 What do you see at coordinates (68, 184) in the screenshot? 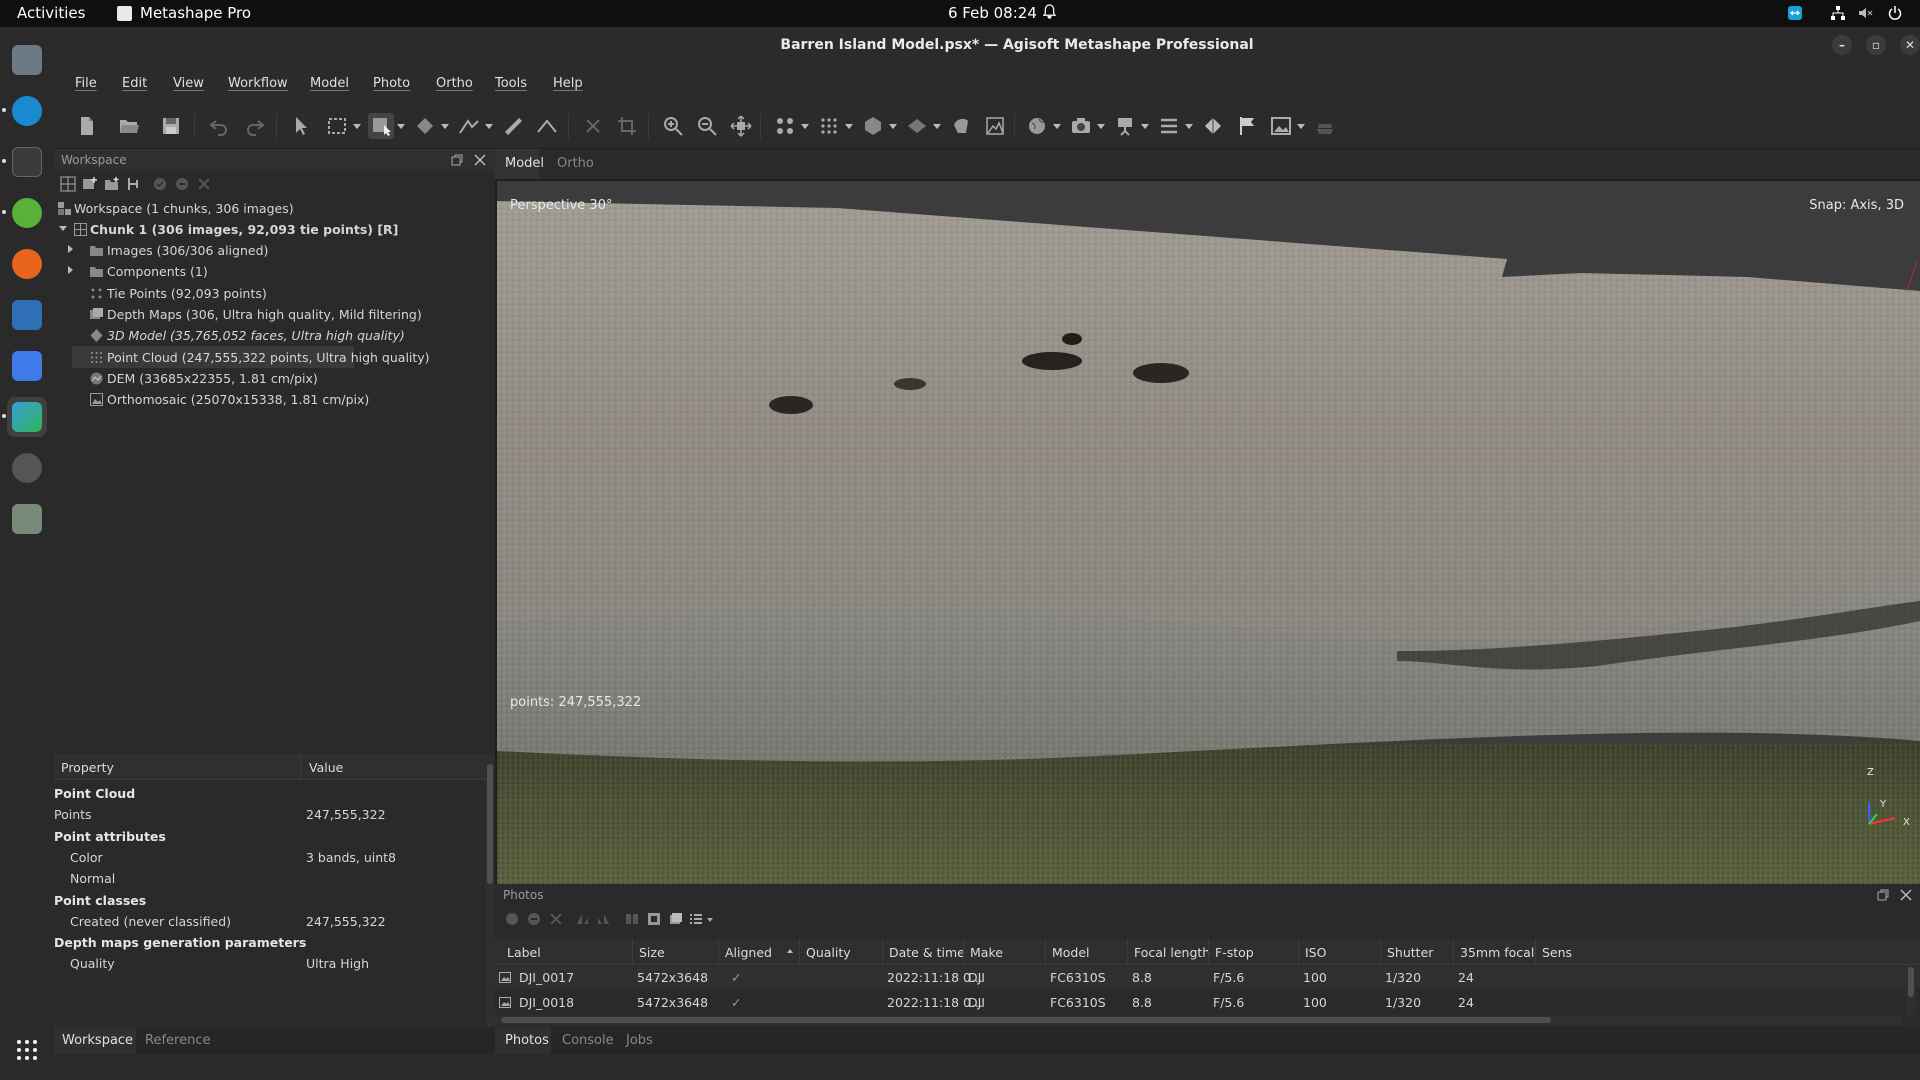
I see `add-chunk-icon` at bounding box center [68, 184].